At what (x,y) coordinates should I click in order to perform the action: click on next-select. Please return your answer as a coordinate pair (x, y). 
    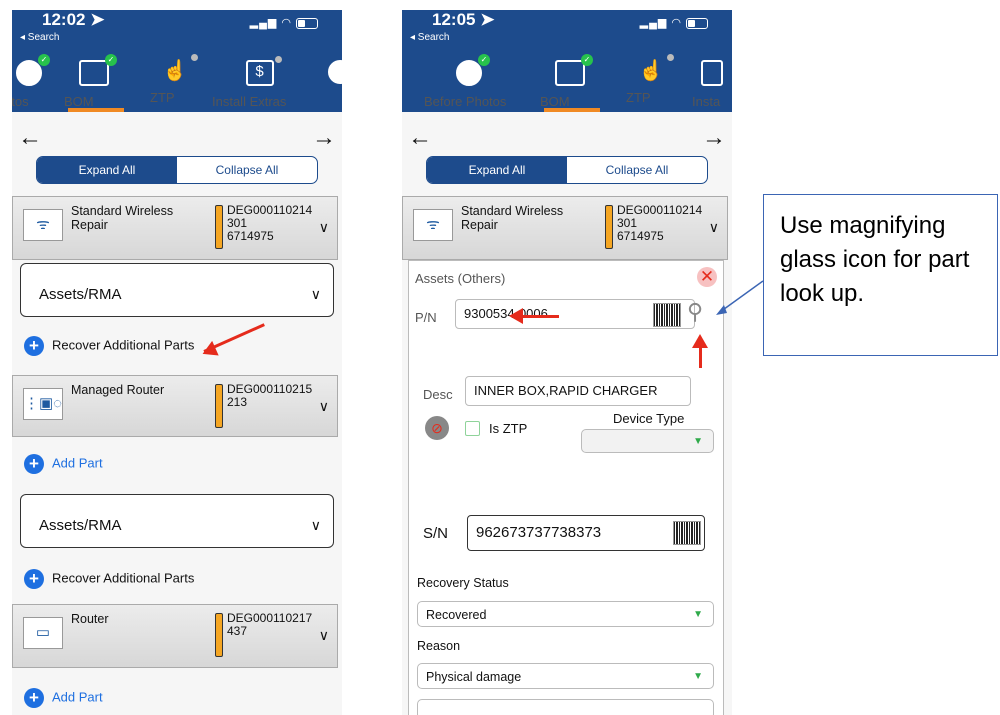
    Looking at the image, I should click on (565, 707).